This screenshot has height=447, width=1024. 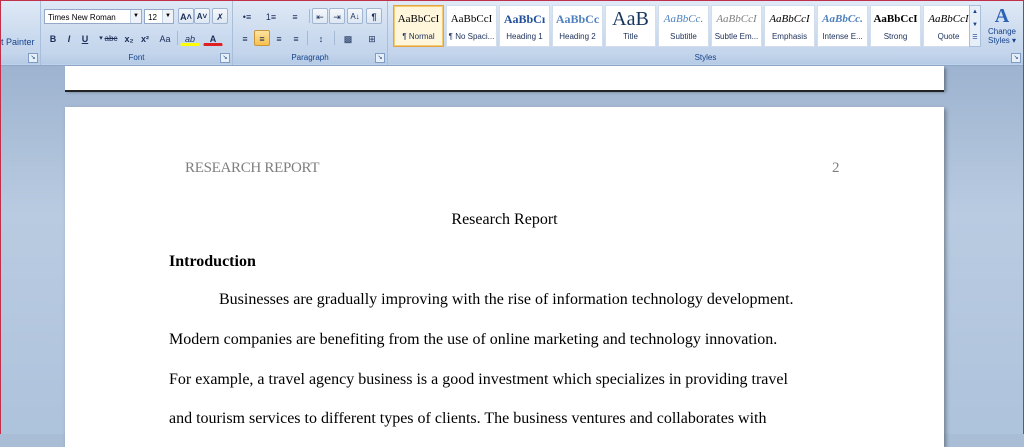 I want to click on clipboard-group: t Painter ↘, so click(x=21, y=33).